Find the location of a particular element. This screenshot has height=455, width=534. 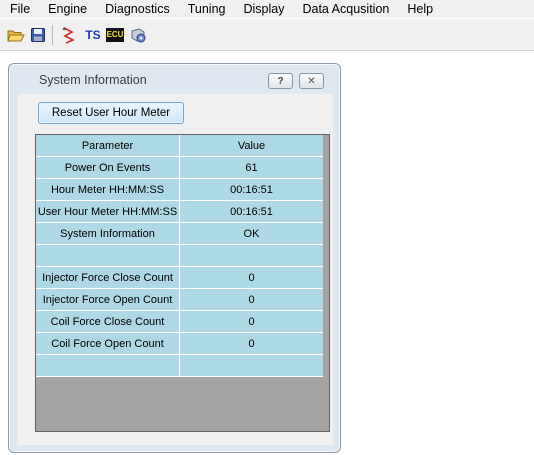

help-icon: ? is located at coordinates (280, 81).